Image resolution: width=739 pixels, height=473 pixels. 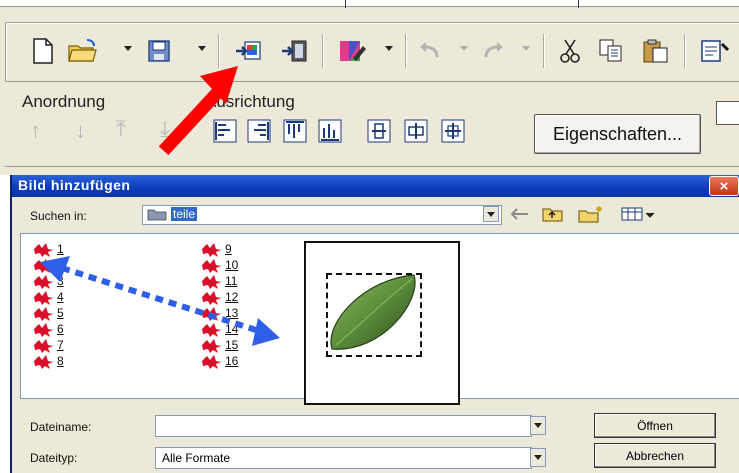 What do you see at coordinates (372, 52) in the screenshot?
I see `standard-toolbar` at bounding box center [372, 52].